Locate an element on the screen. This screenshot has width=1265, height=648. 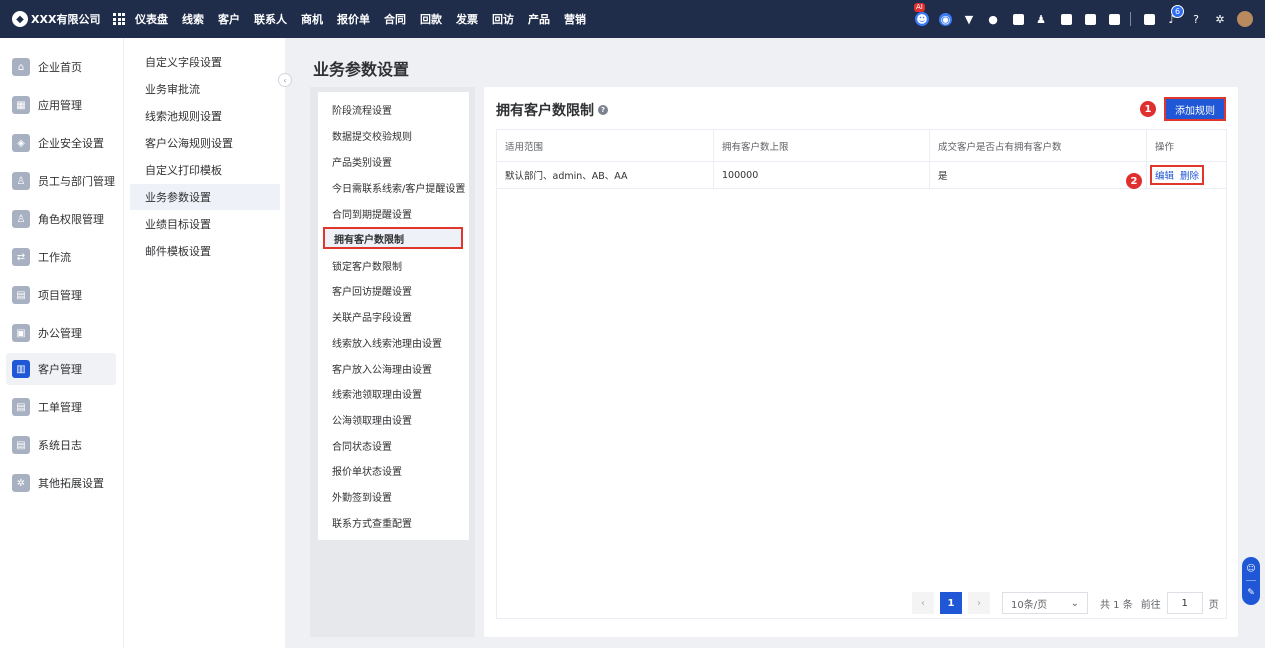
cell-deal-counted: 是 is located at coordinates (1038, 175).